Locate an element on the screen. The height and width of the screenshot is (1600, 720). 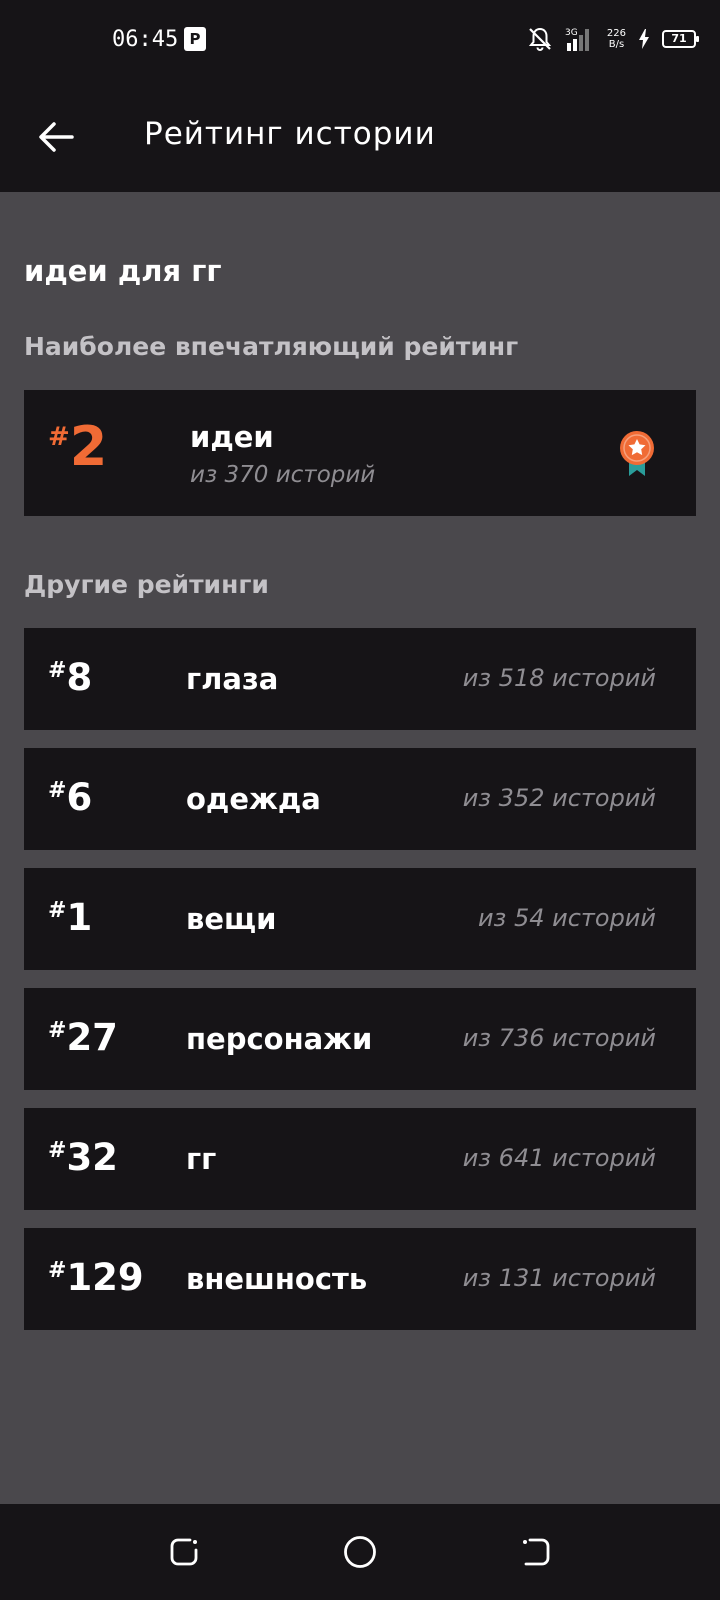
rank-category: персонажи is located at coordinates (279, 1039).